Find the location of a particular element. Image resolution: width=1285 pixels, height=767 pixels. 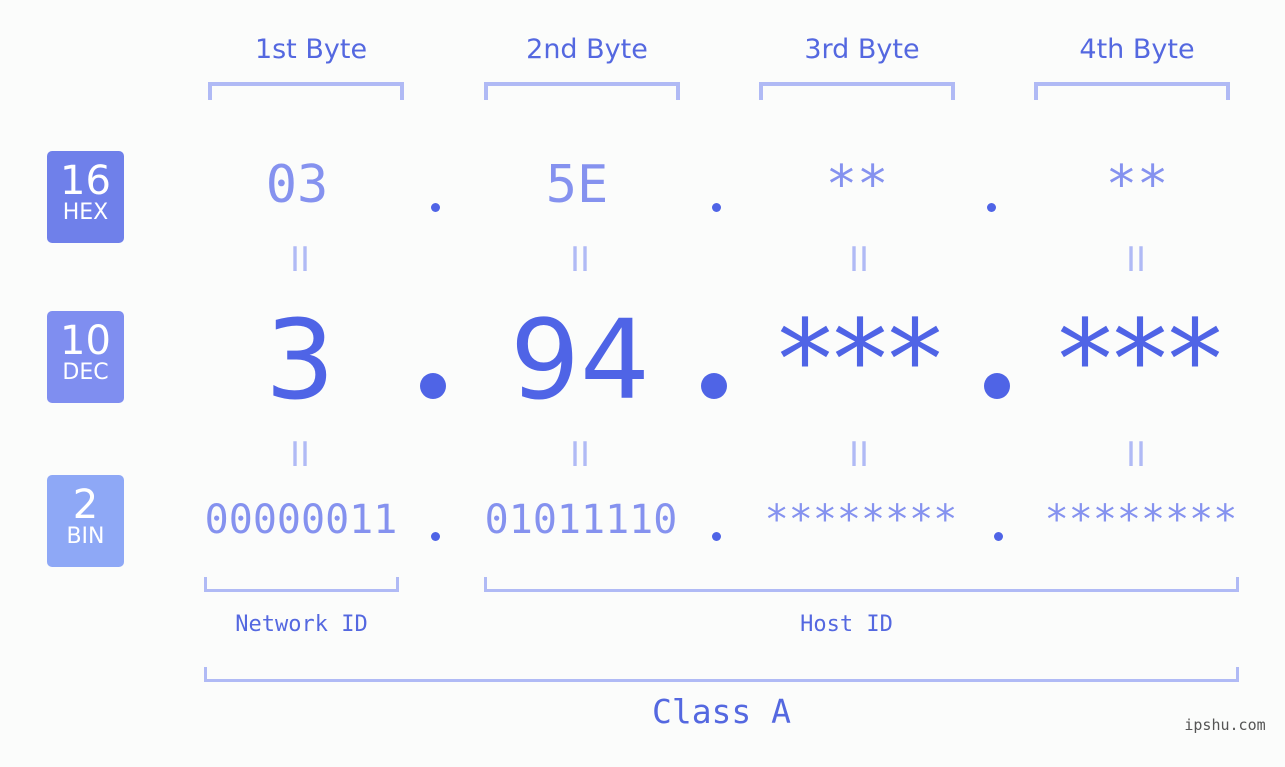

class-label: Class A is located at coordinates (721, 711).